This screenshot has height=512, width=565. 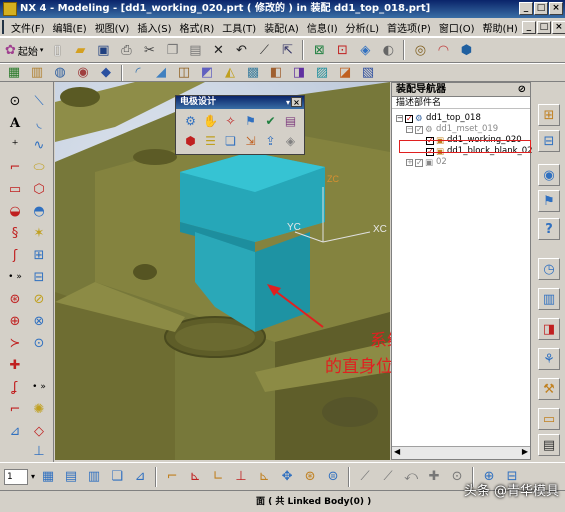 What do you see at coordinates (103, 50) in the screenshot?
I see `save-icon: ▣` at bounding box center [103, 50].